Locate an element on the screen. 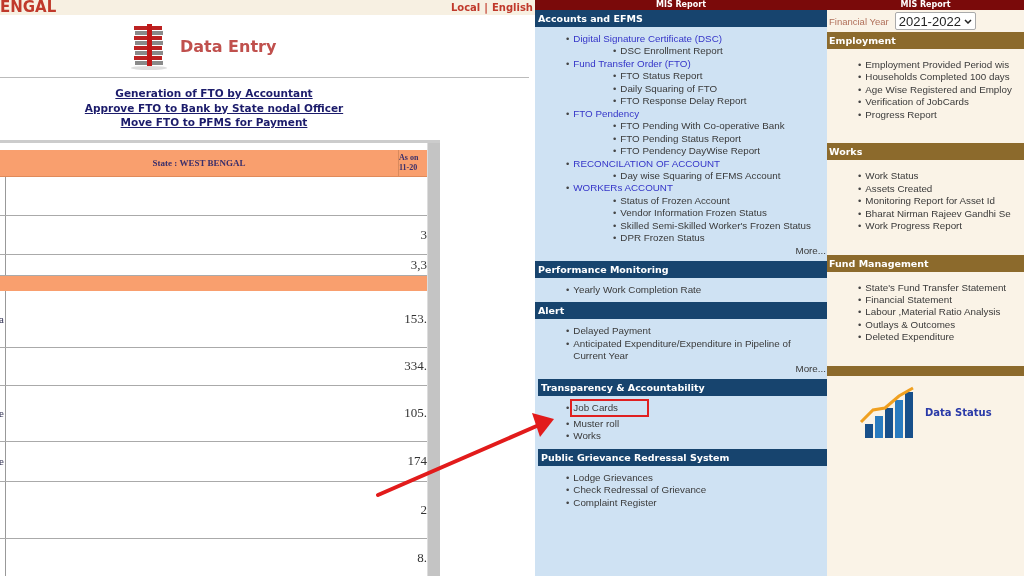 This screenshot has width=1024, height=576. report-link: Monitoring Report for Asset Id is located at coordinates (930, 201).